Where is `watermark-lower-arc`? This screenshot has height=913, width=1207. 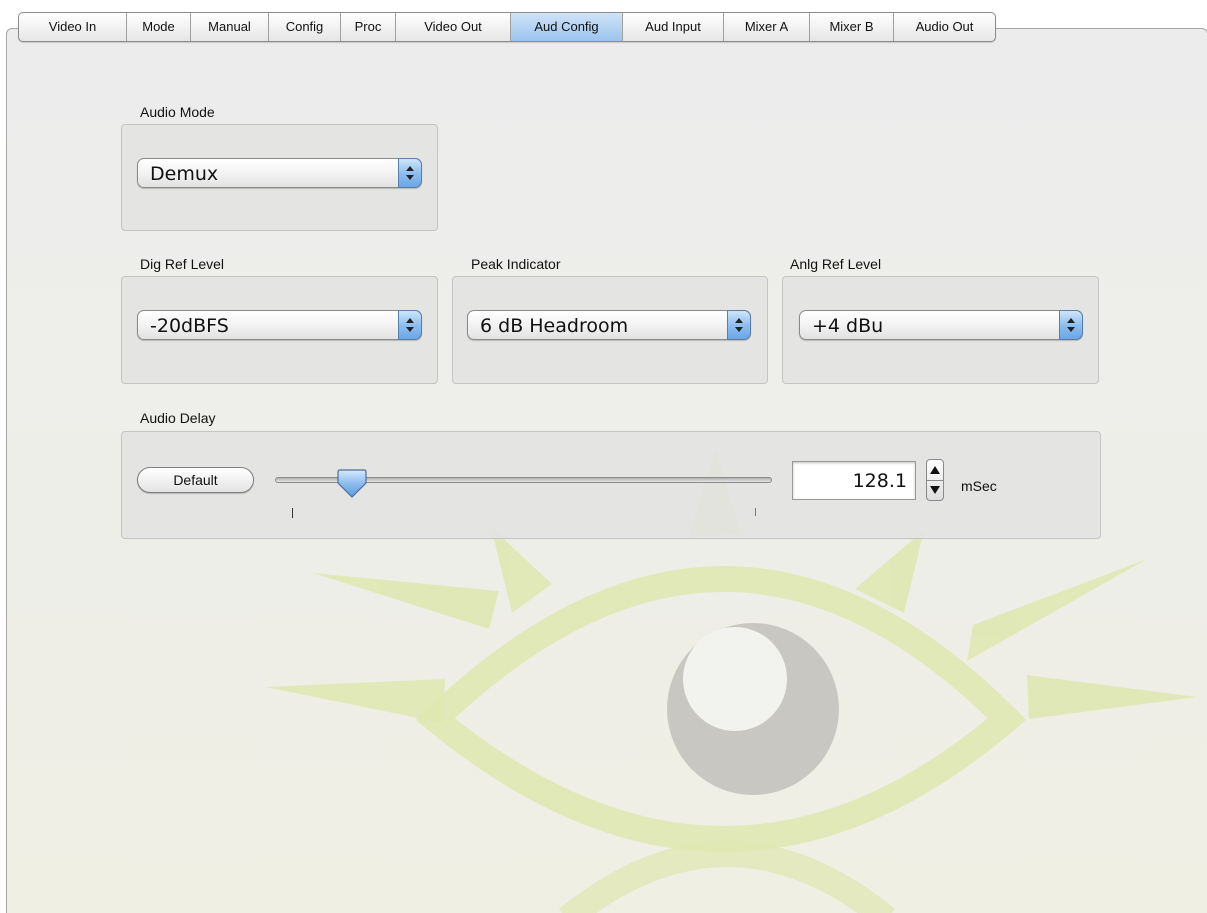
watermark-lower-arc is located at coordinates (727, 877).